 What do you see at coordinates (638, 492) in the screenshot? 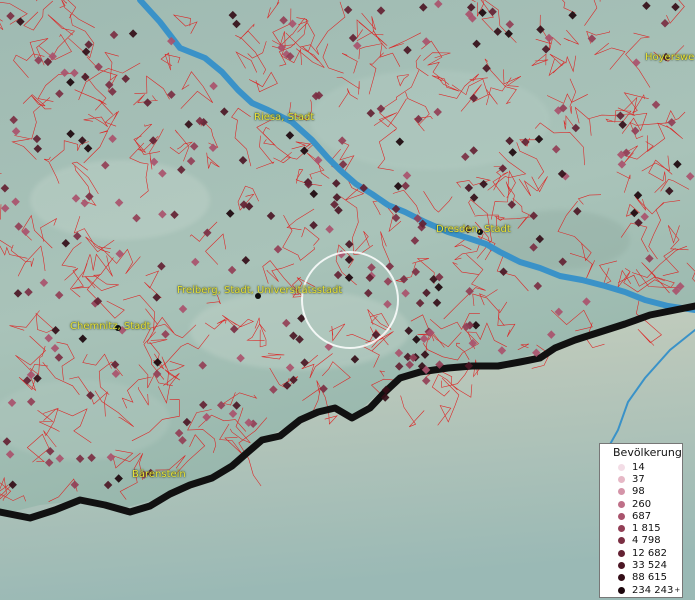
I see `legend-label: 98` at bounding box center [638, 492].